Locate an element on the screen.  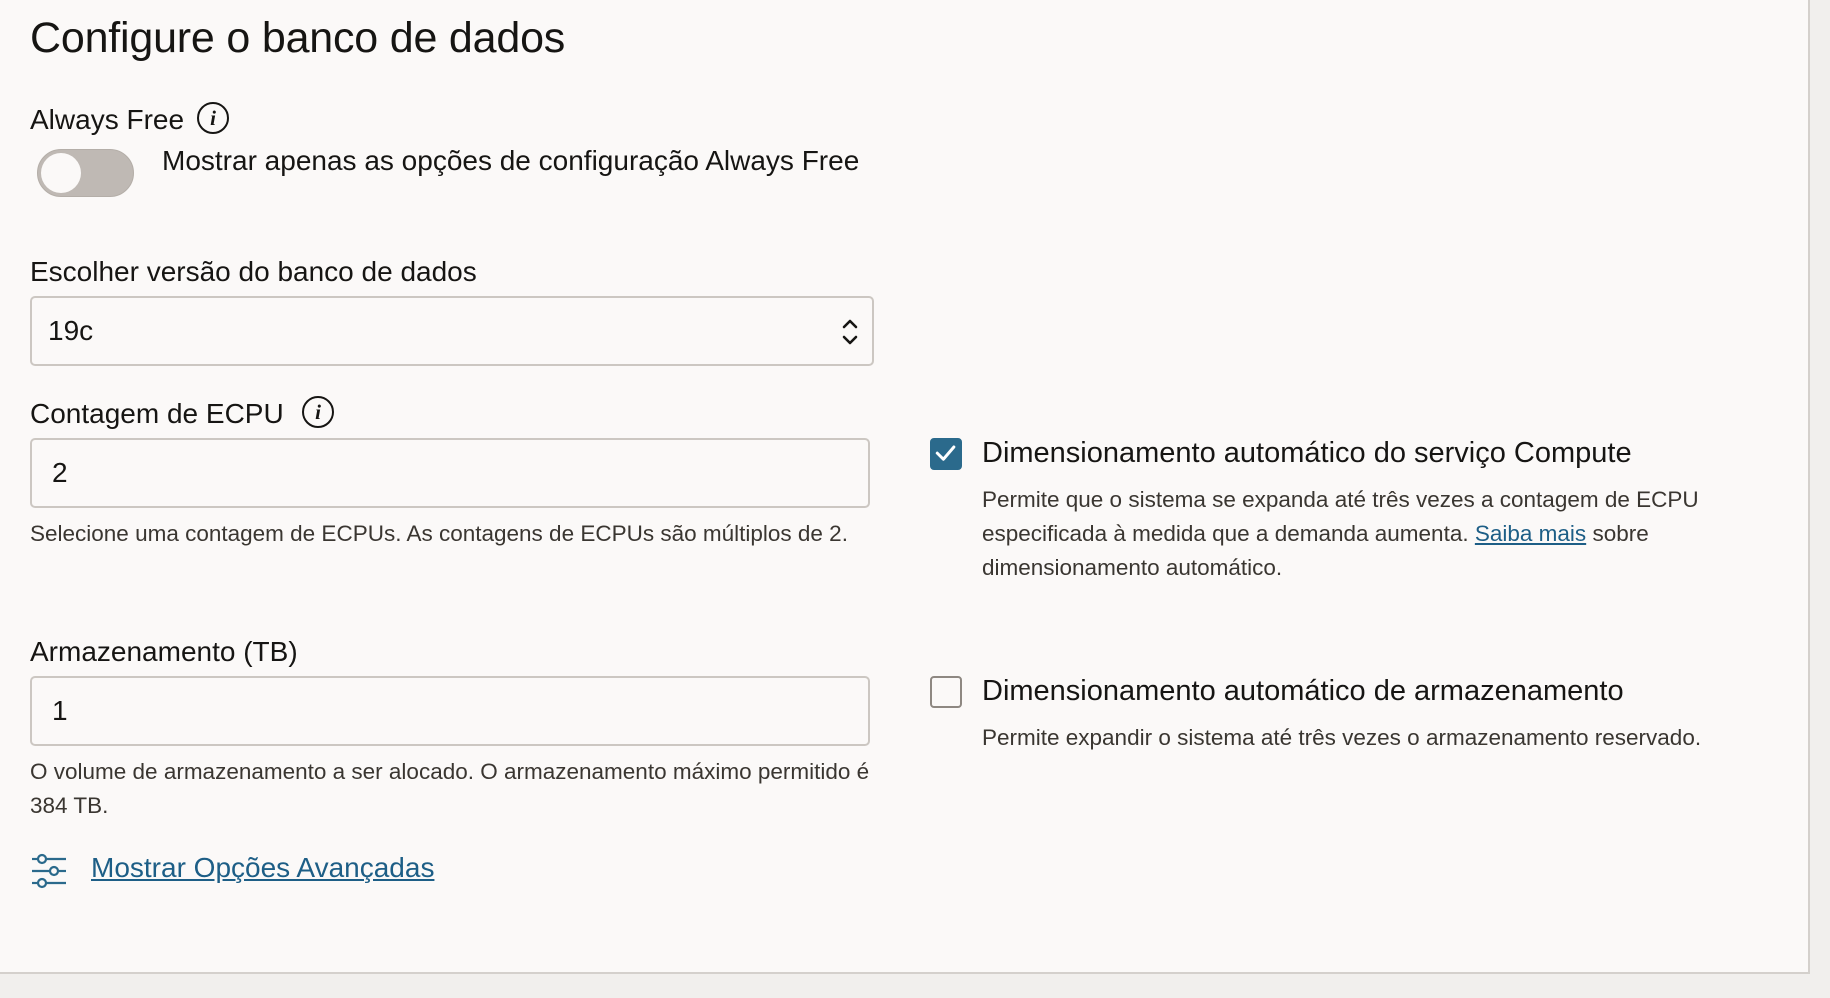
compute-help-line3: dimensionamento automático. is located at coordinates (1132, 567).